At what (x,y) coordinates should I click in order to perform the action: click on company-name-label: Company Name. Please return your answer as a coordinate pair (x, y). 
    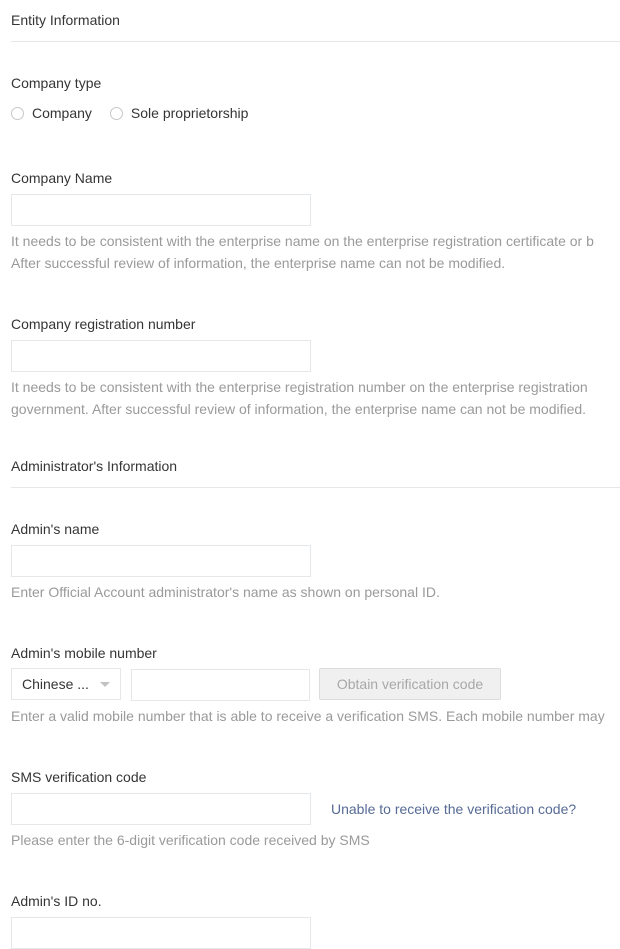
    Looking at the image, I should click on (62, 178).